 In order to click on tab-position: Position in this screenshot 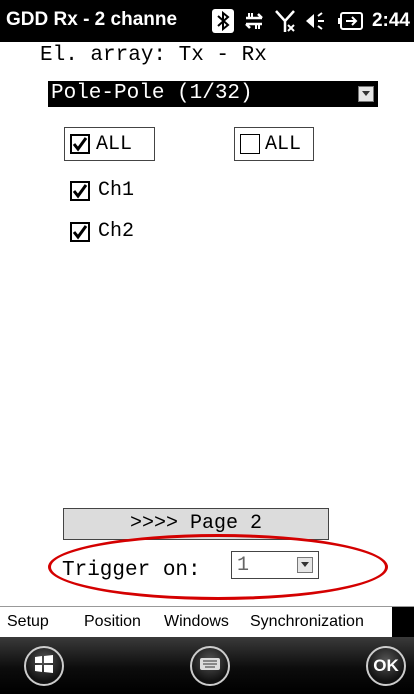, I will do `click(121, 622)`.